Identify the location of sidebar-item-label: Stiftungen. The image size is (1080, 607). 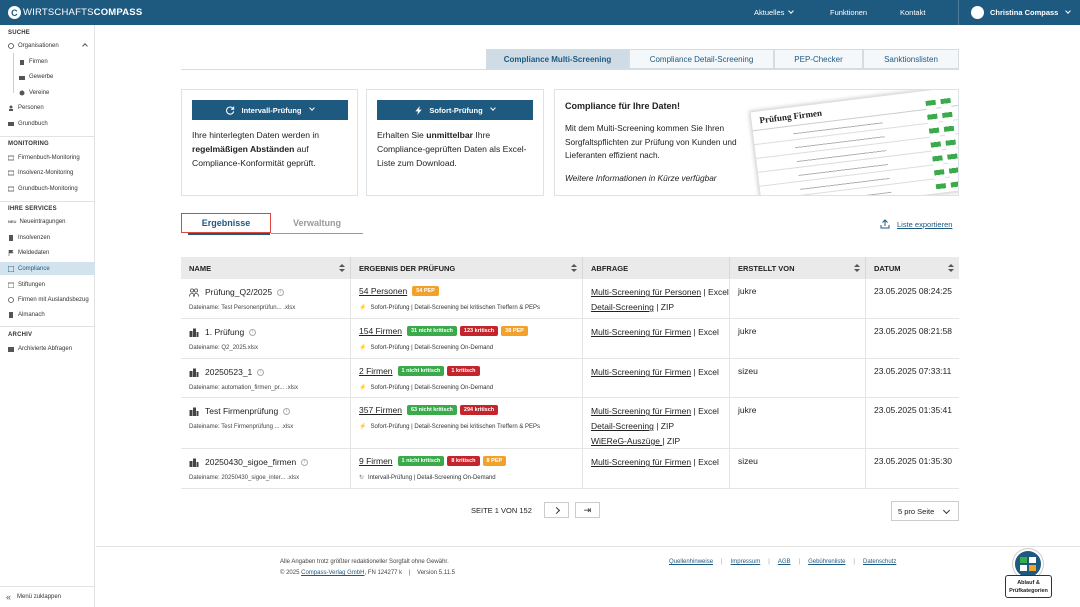
(32, 284).